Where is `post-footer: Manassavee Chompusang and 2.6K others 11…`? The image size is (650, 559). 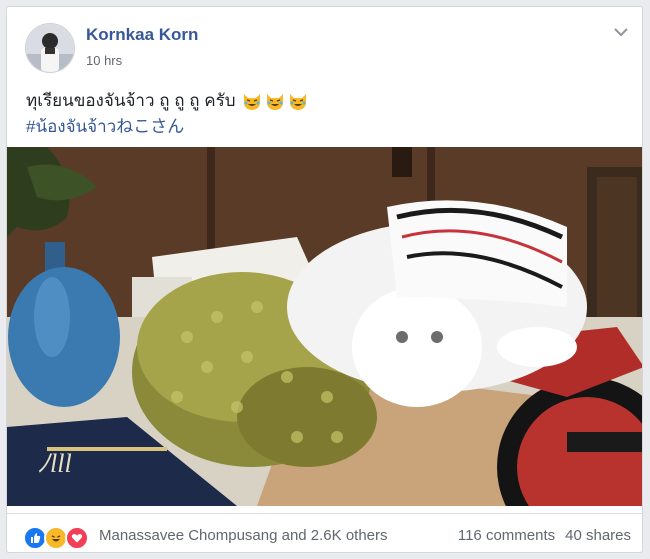
post-footer: Manassavee Chompusang and 2.6K others 11… is located at coordinates (324, 532).